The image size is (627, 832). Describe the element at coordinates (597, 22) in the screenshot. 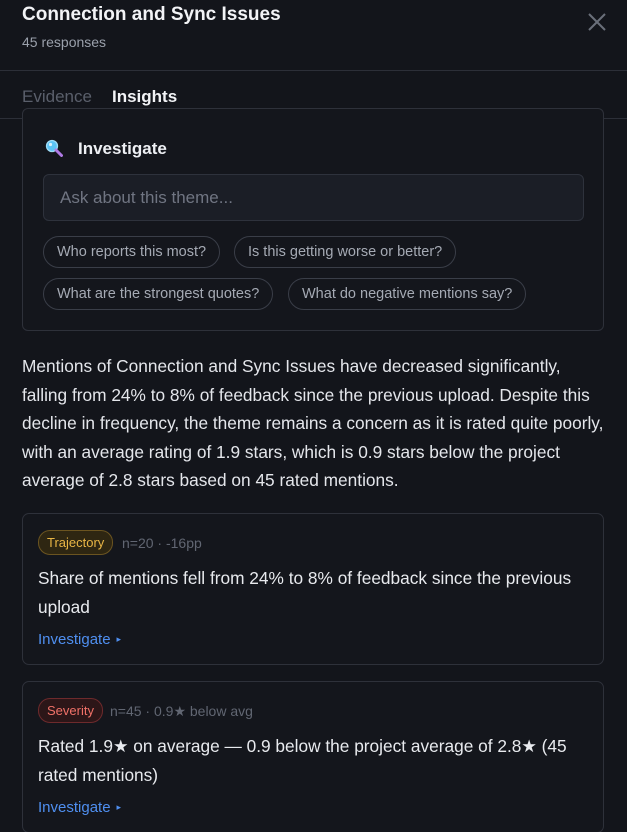

I see `close-icon` at that location.